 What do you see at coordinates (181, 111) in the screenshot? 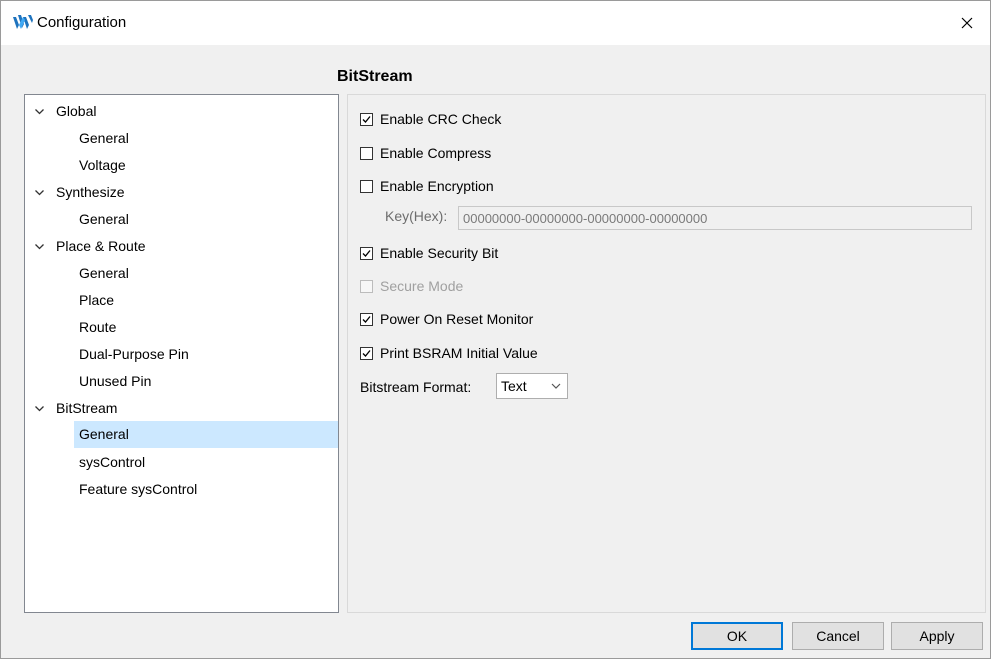
I see `tree-item-global: Global` at bounding box center [181, 111].